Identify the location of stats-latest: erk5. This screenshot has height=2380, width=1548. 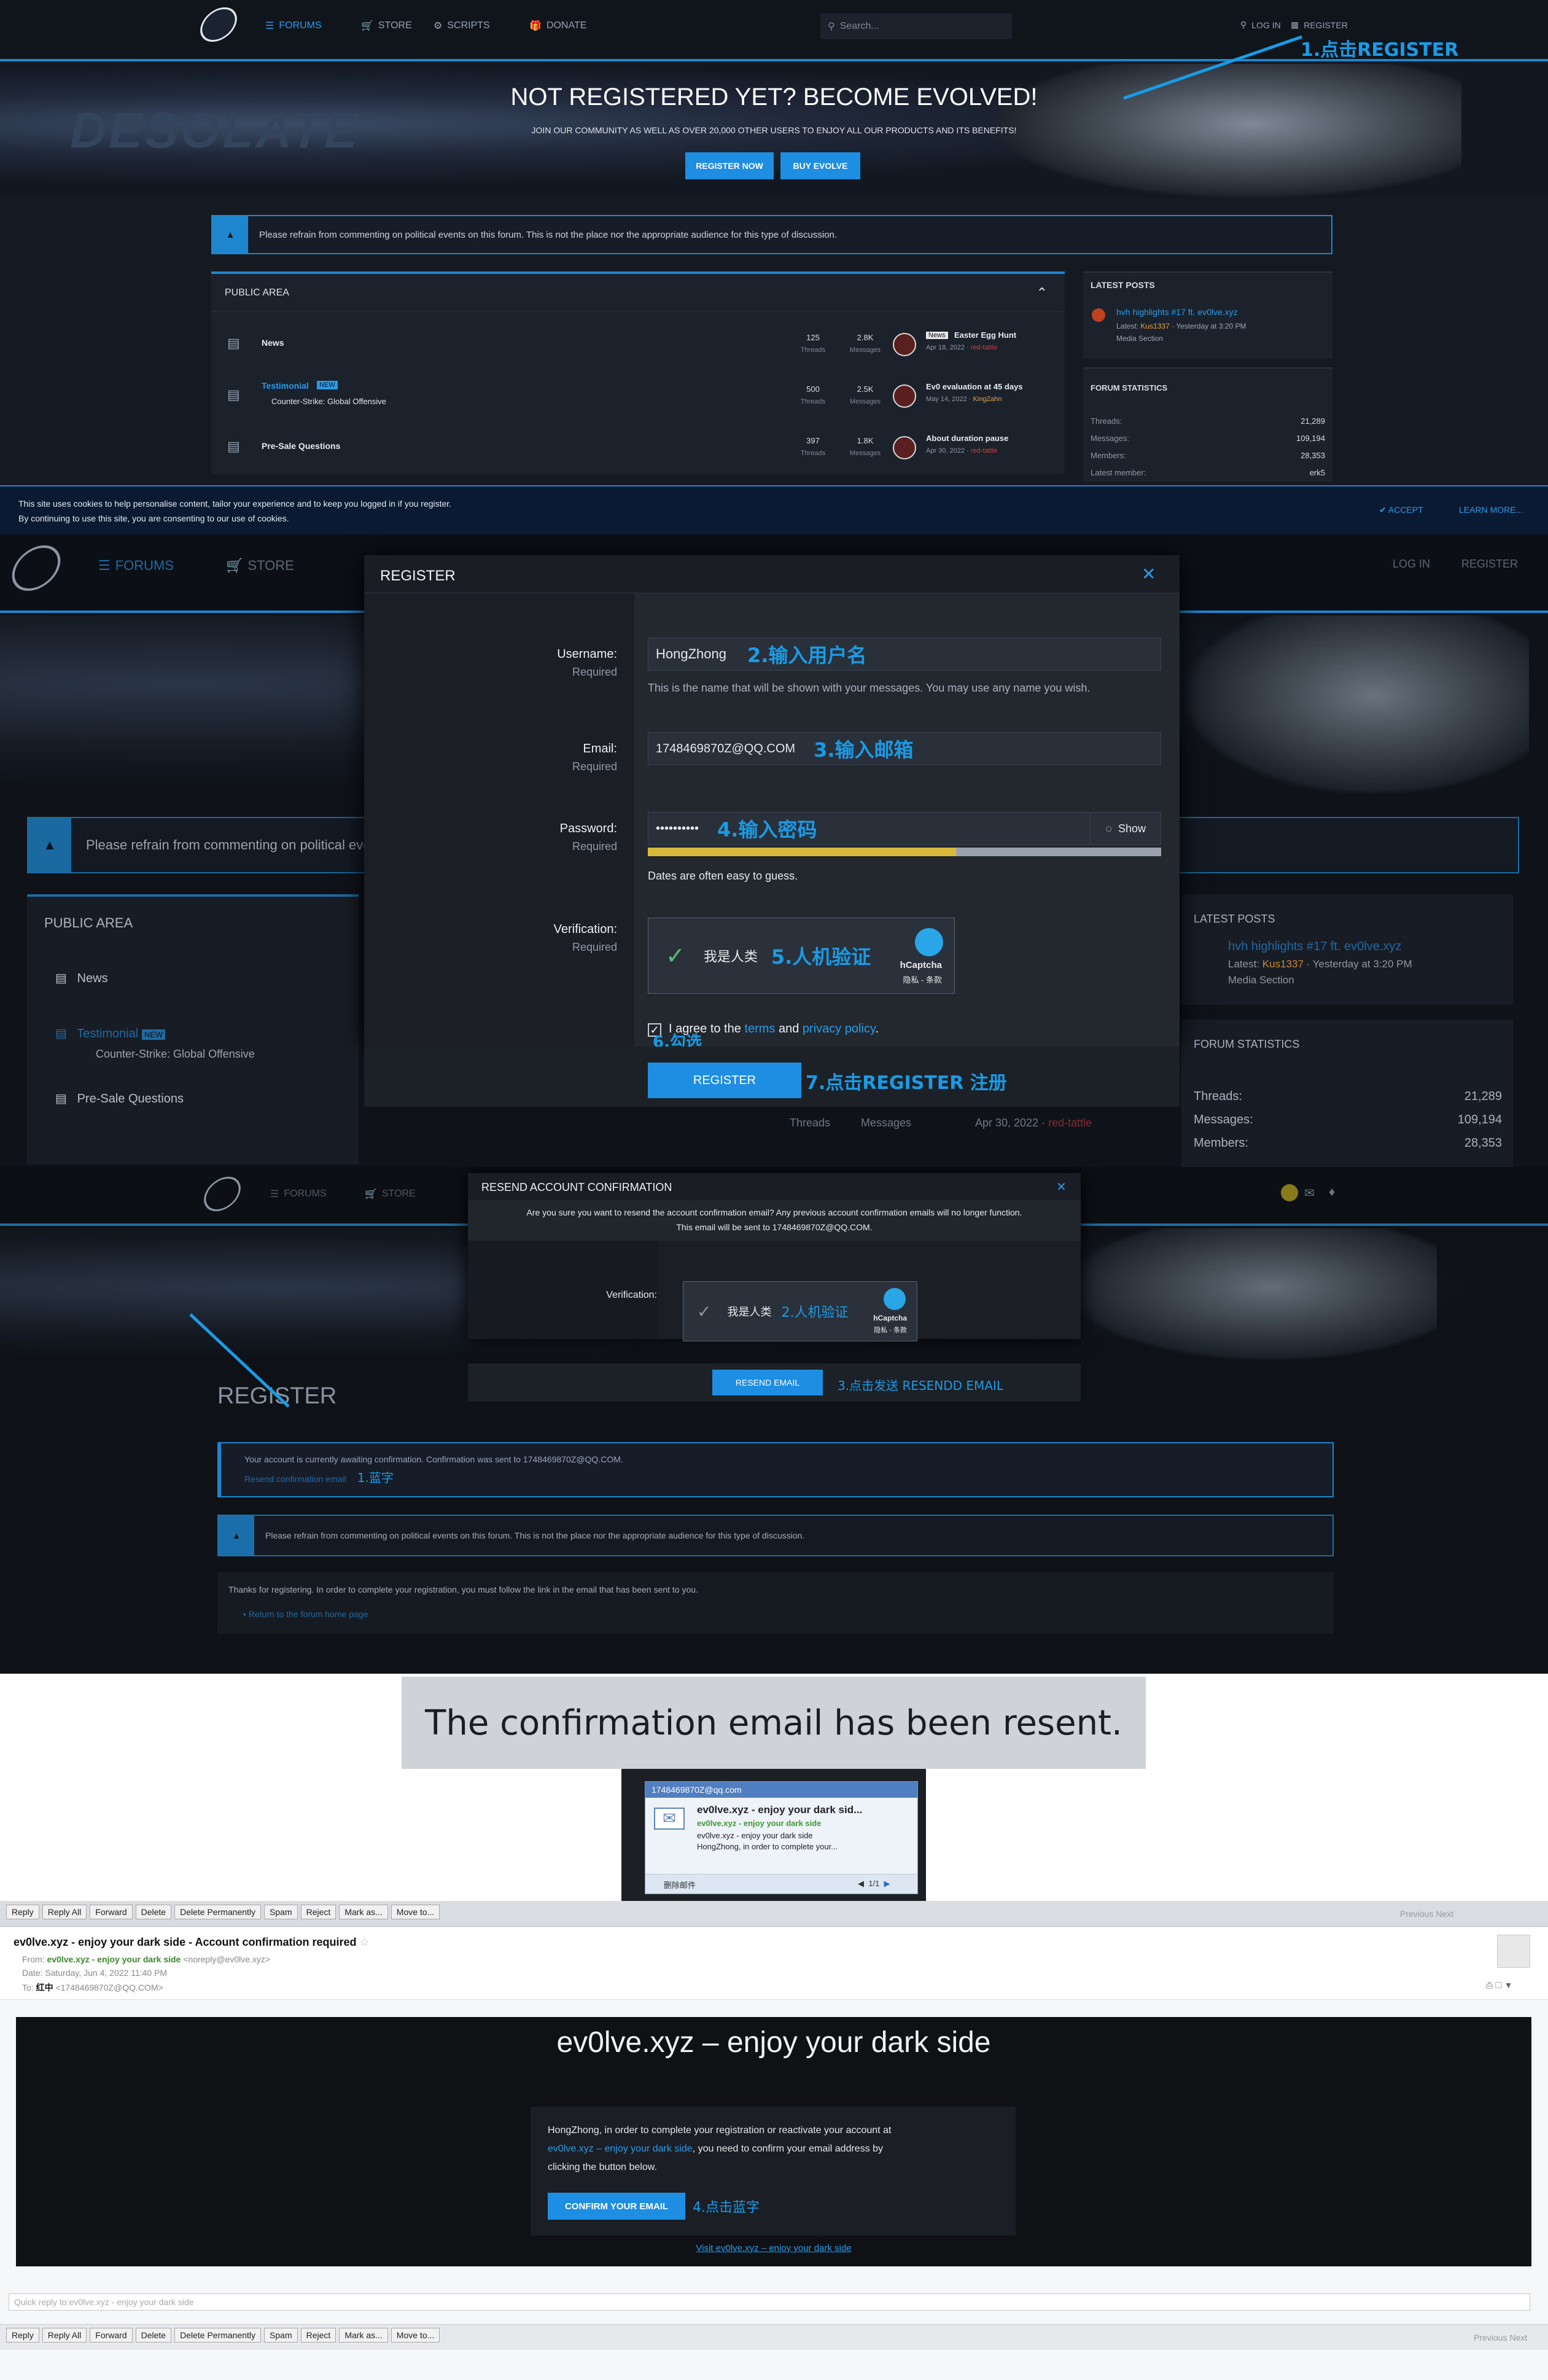
(1318, 472).